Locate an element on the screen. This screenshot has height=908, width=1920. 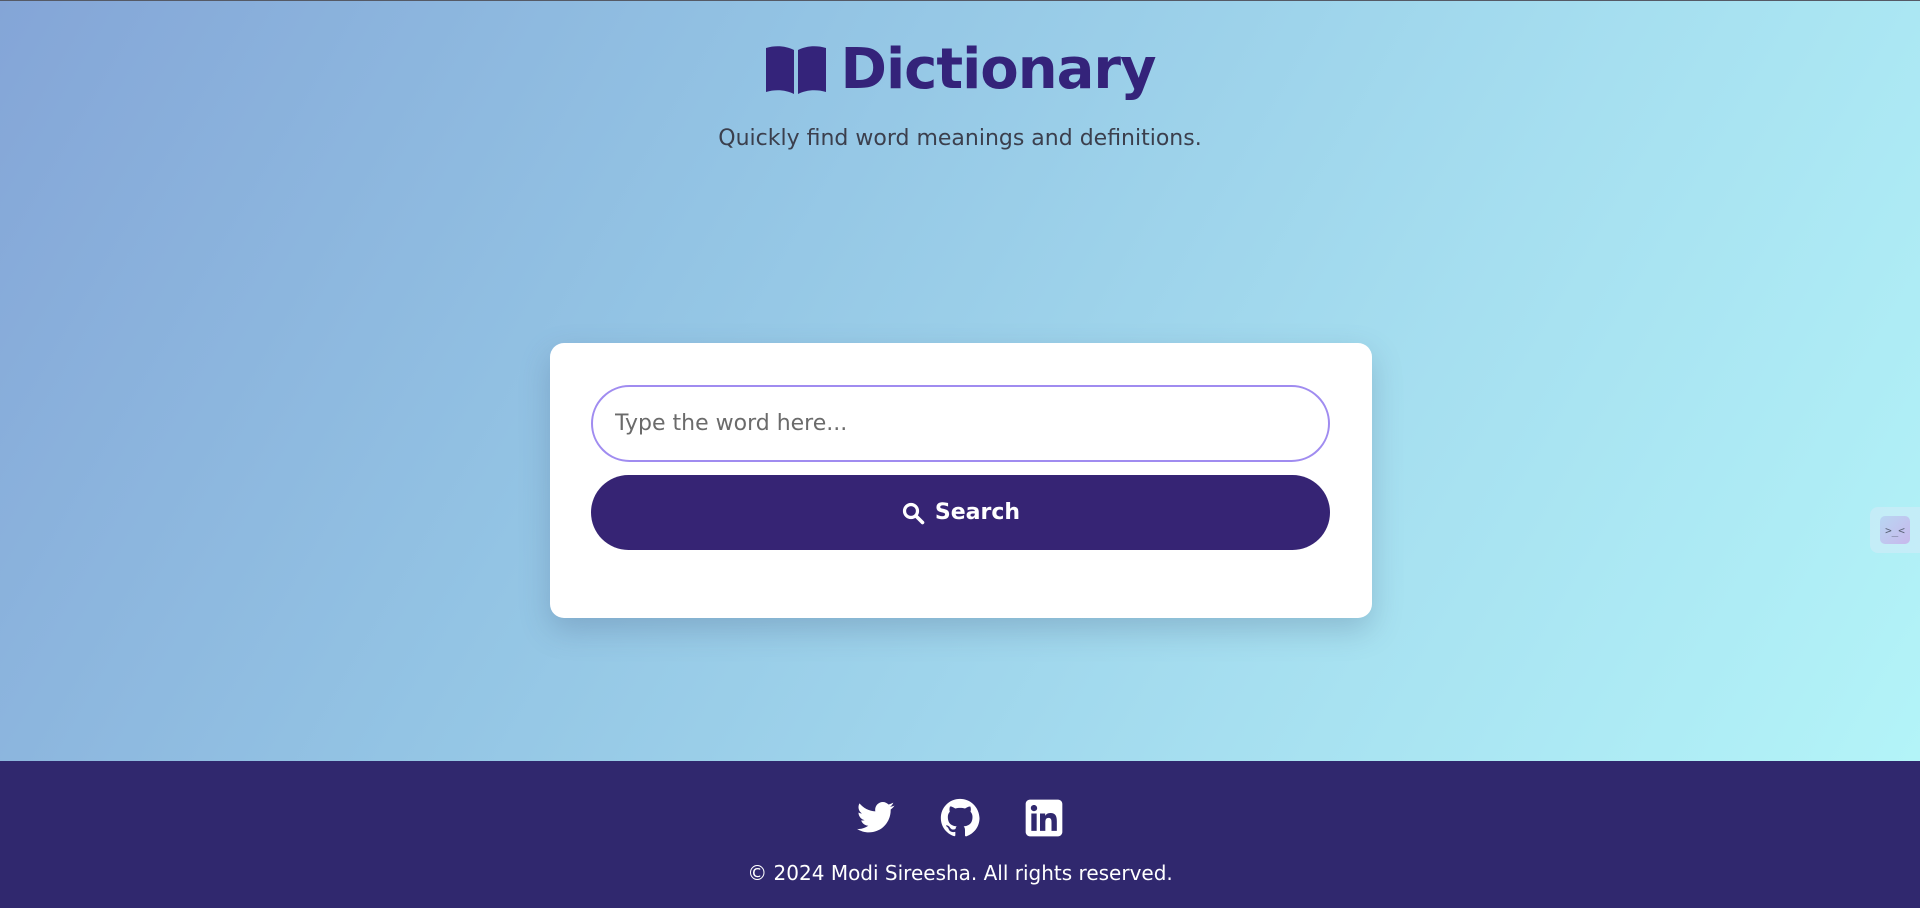
title-row: Dictionary is located at coordinates (960, 70).